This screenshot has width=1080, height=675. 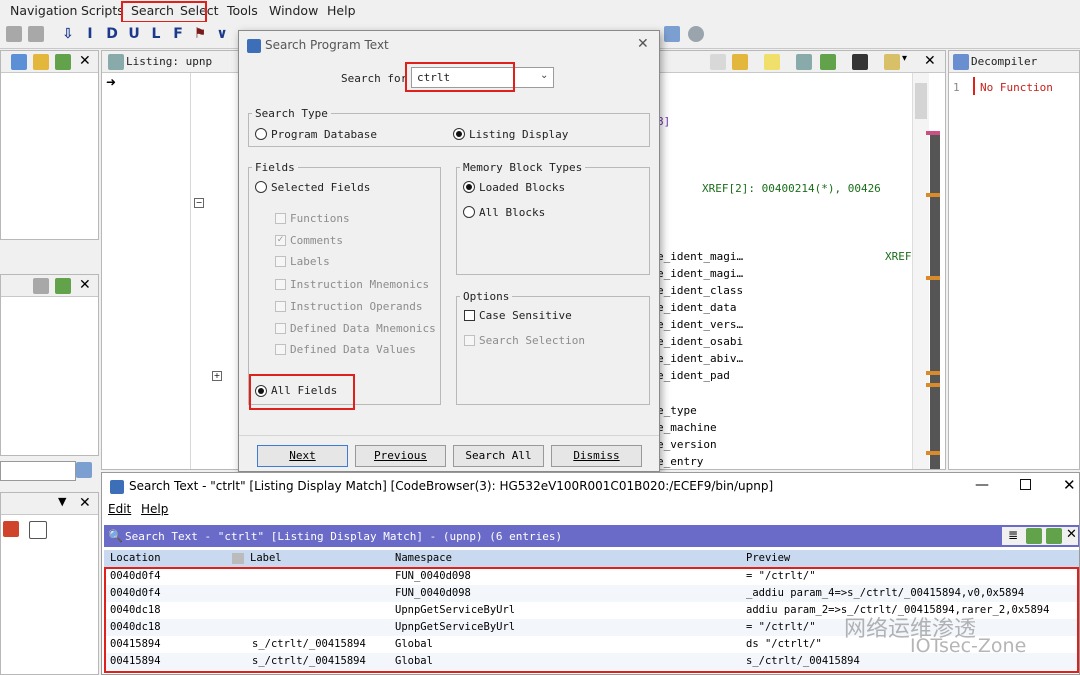 What do you see at coordinates (596, 456) in the screenshot?
I see `dismiss-button: Dismiss` at bounding box center [596, 456].